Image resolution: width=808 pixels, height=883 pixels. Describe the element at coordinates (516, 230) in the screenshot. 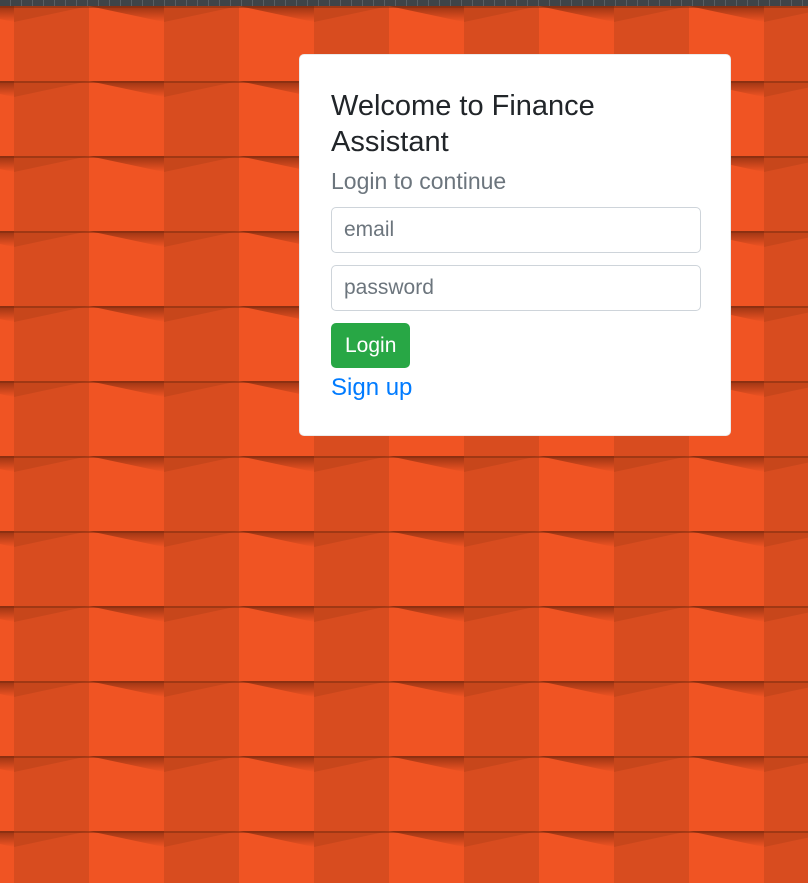

I see `email-input` at that location.